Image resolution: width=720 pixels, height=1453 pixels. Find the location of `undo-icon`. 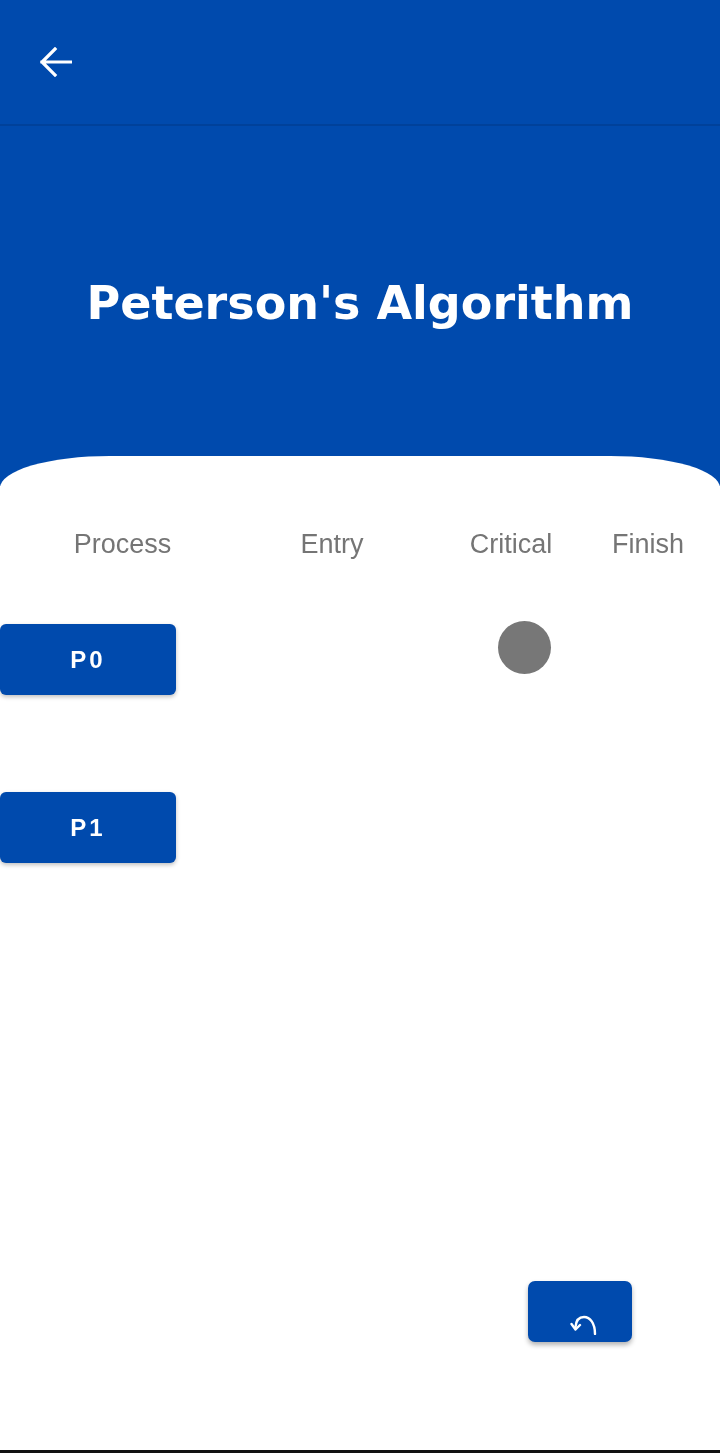

undo-icon is located at coordinates (584, 1324).